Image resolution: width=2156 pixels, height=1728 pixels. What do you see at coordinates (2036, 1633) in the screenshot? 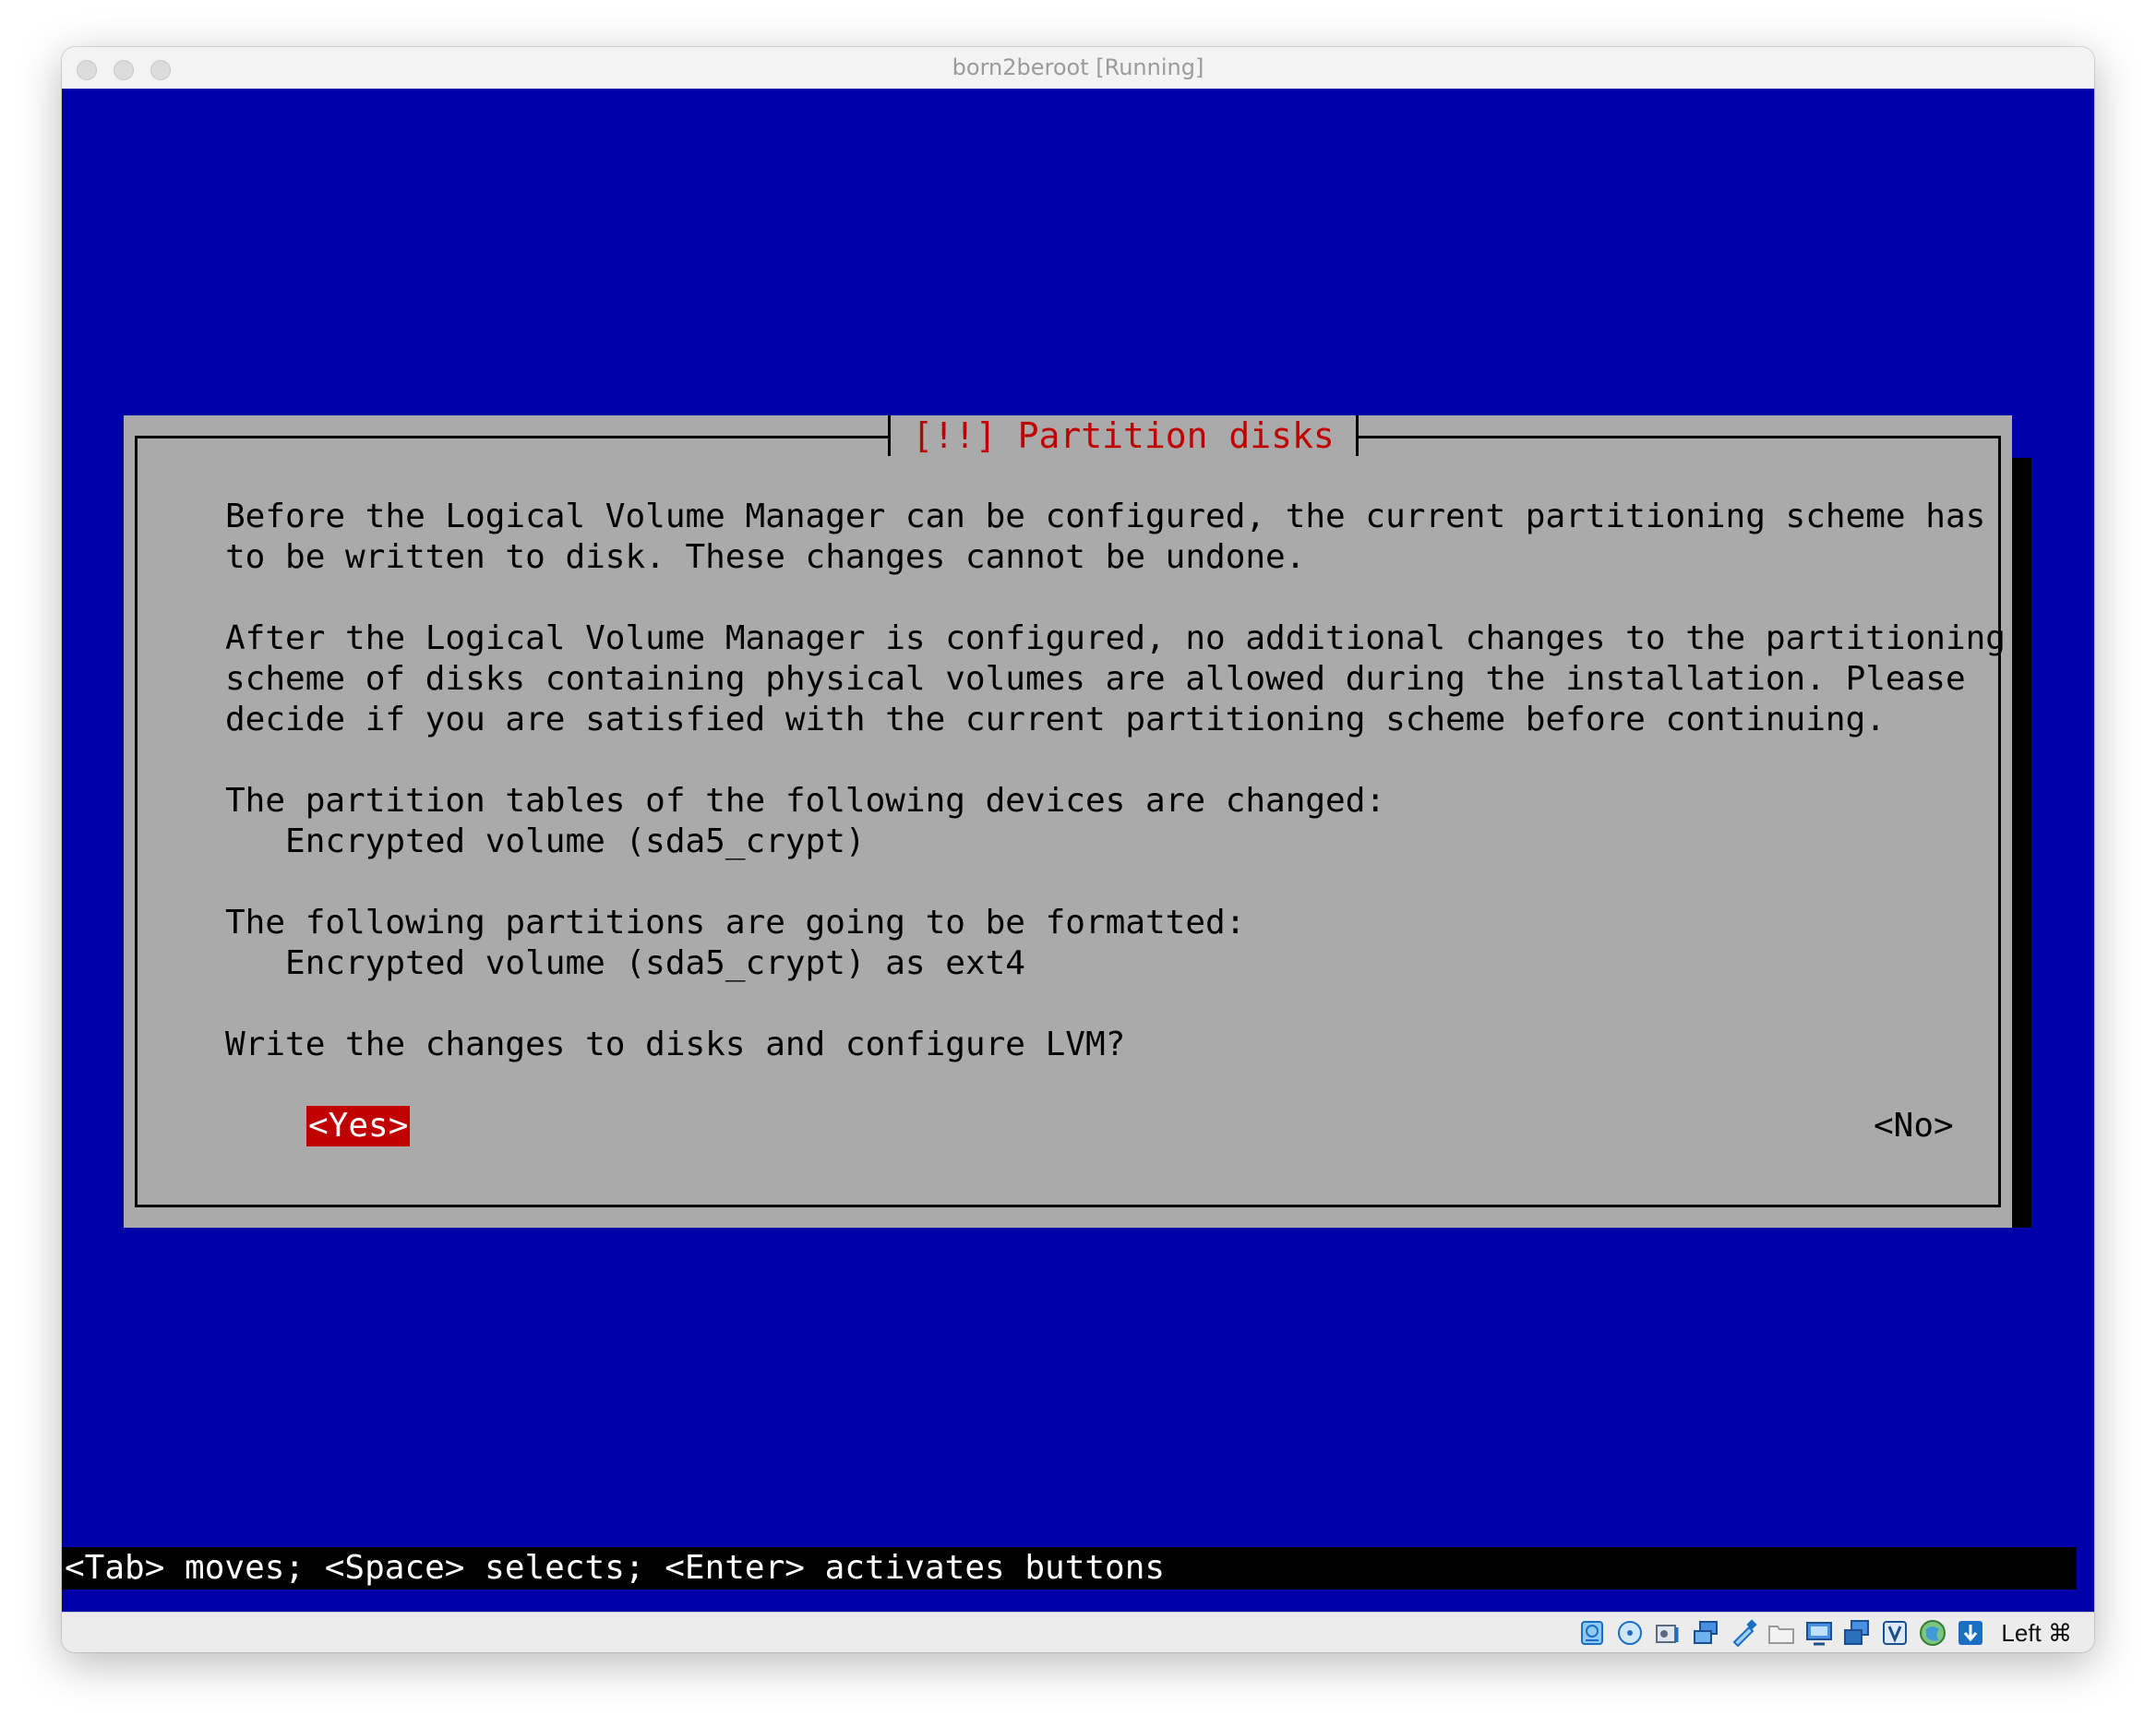
I see `host-key-indicator: Left ⌘` at bounding box center [2036, 1633].